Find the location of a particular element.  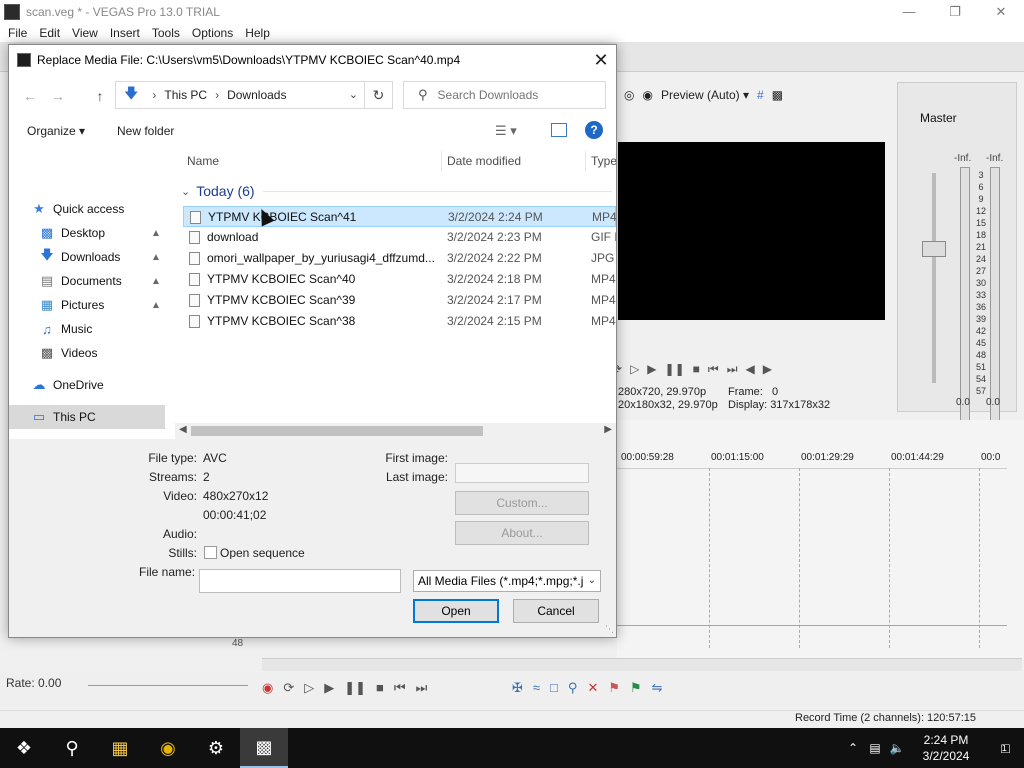

scroll-left-icon: ◀ is located at coordinates (183, 429).